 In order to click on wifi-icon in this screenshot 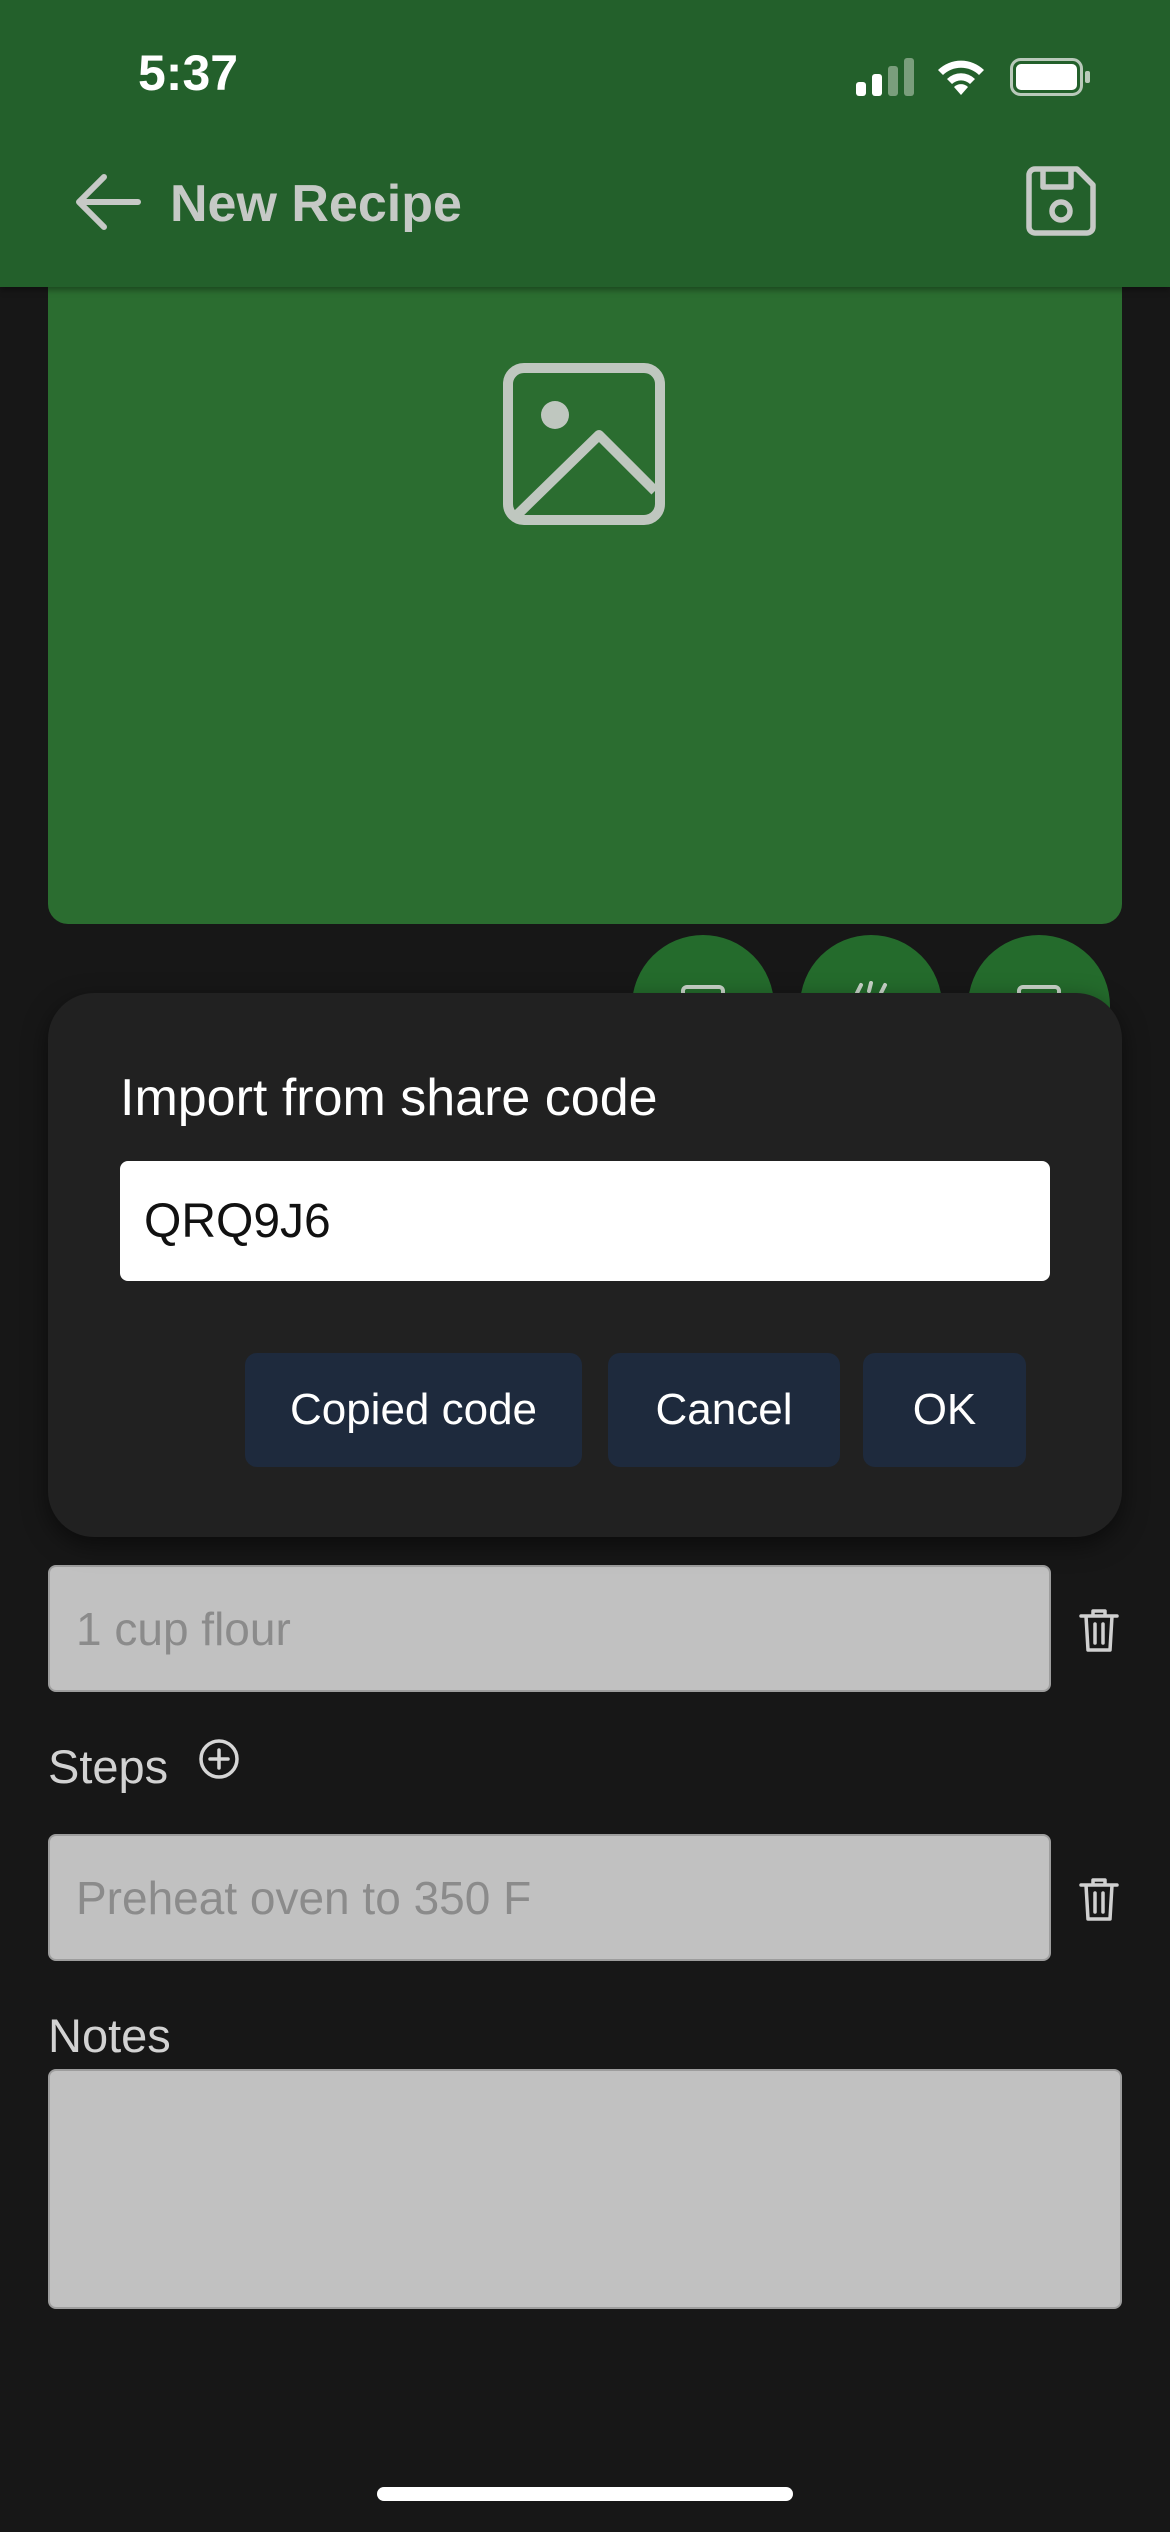, I will do `click(961, 77)`.